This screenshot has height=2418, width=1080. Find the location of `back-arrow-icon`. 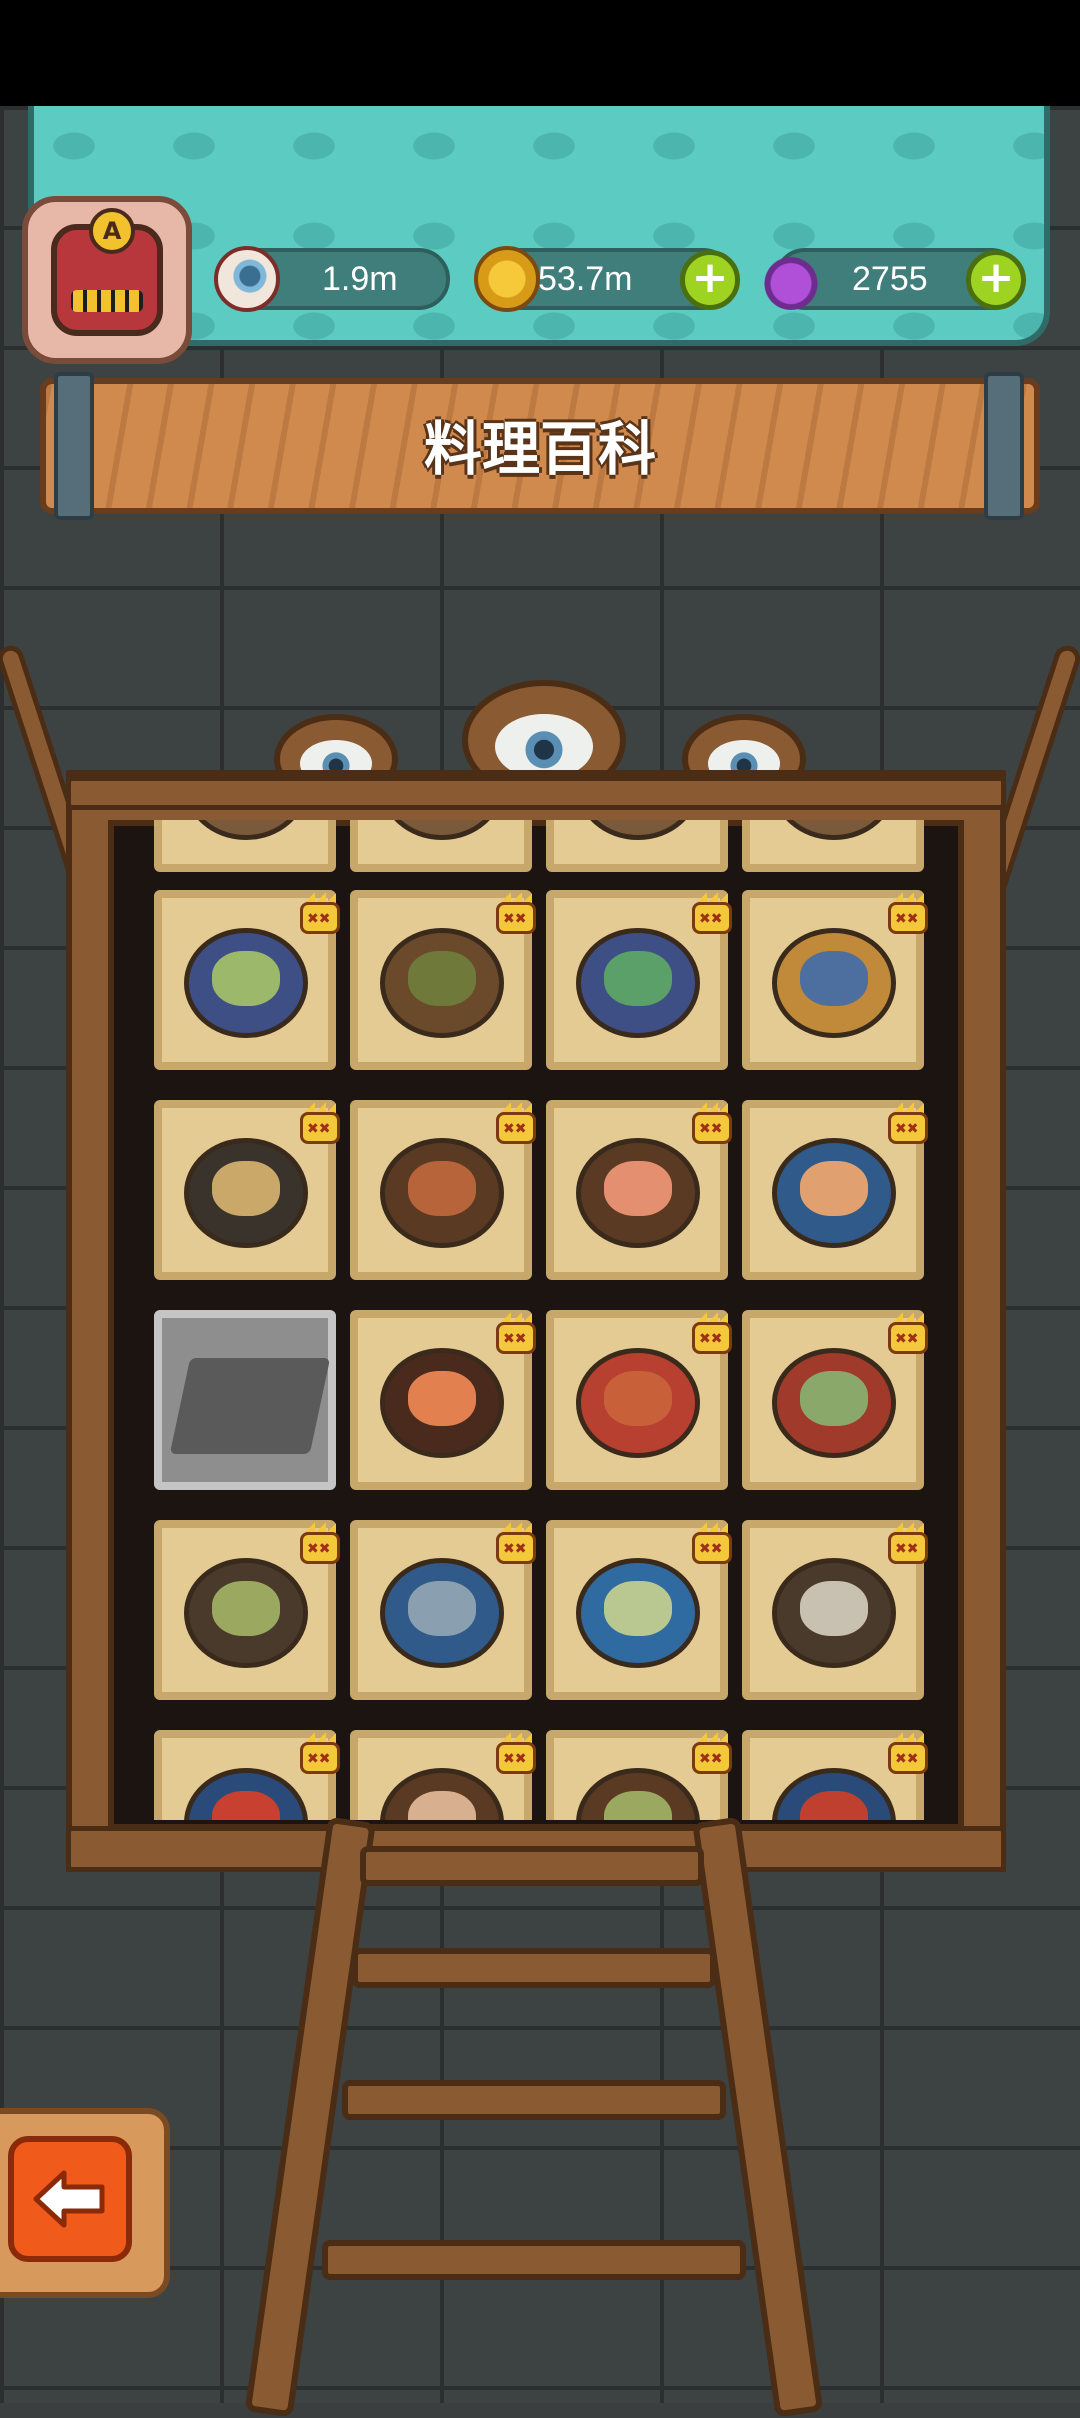

back-arrow-icon is located at coordinates (69, 2199).